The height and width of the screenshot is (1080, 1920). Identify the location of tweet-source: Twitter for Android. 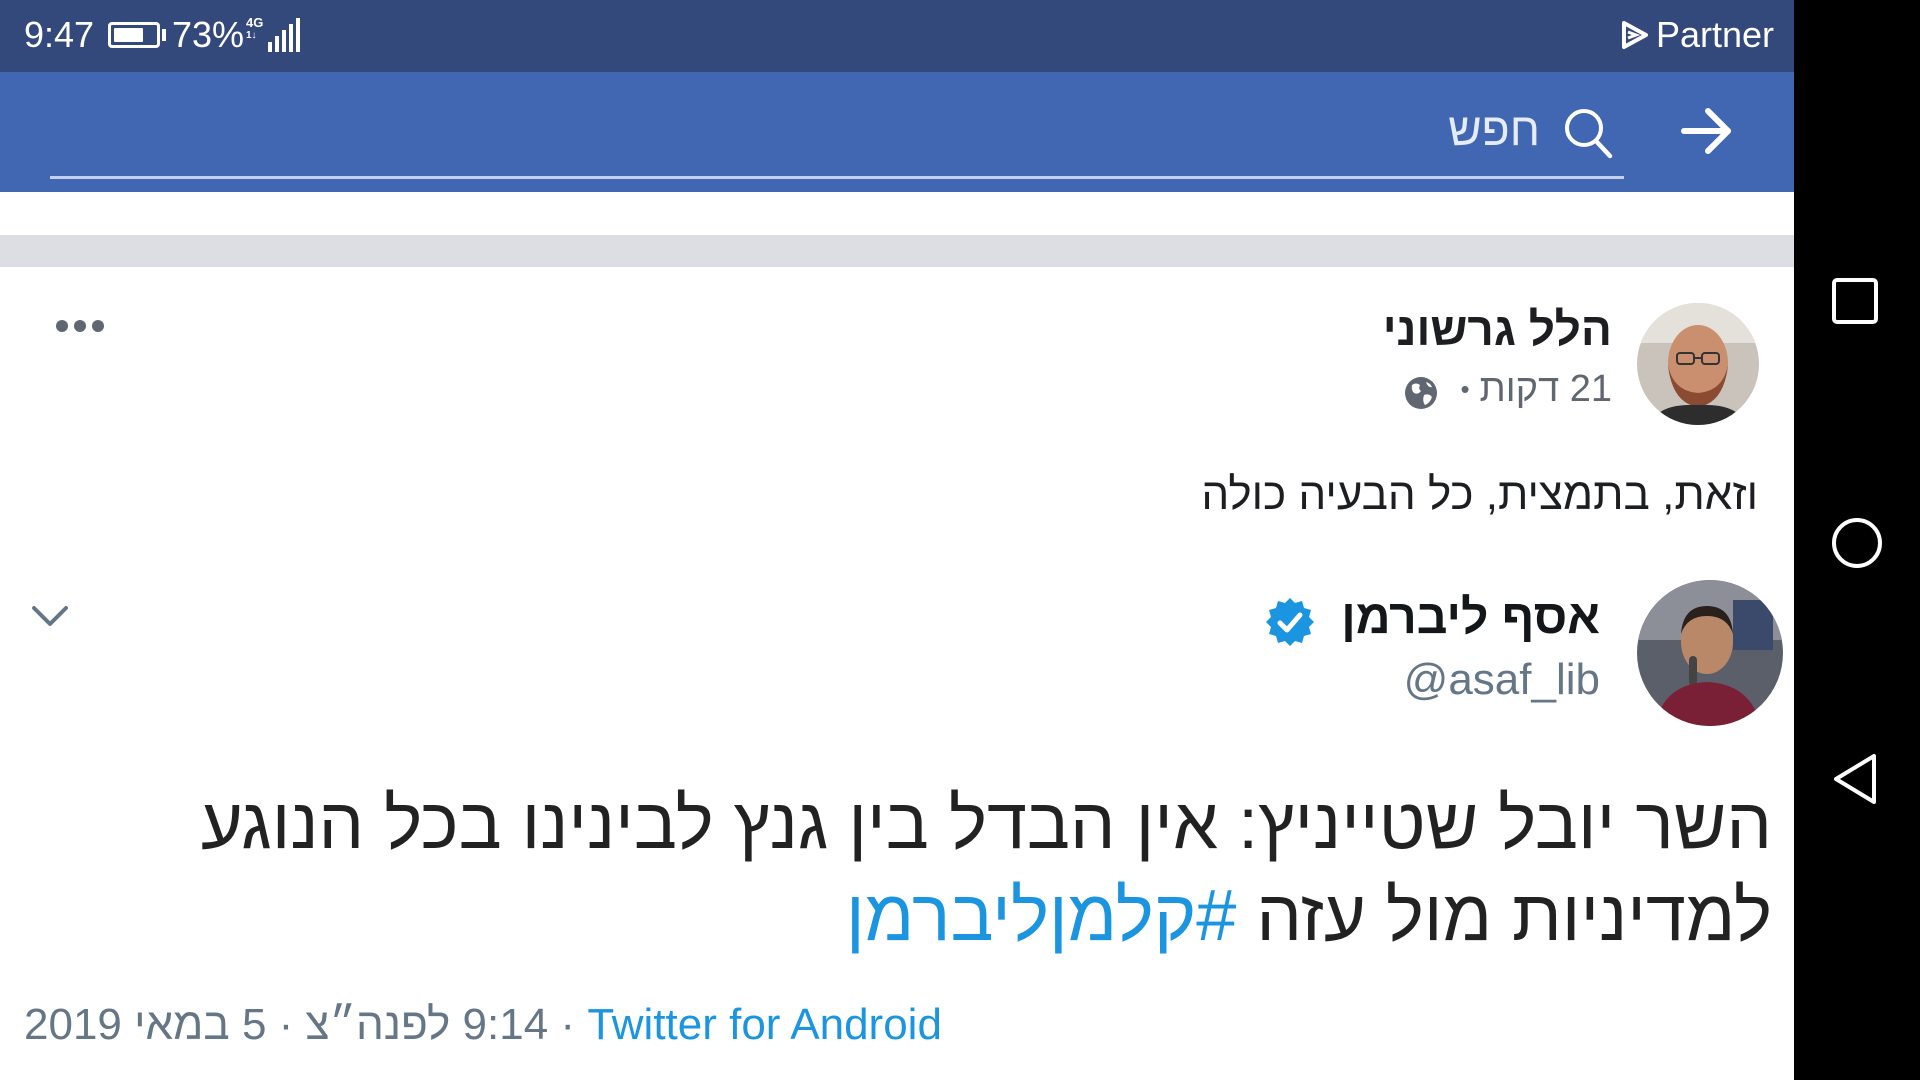
(764, 1024).